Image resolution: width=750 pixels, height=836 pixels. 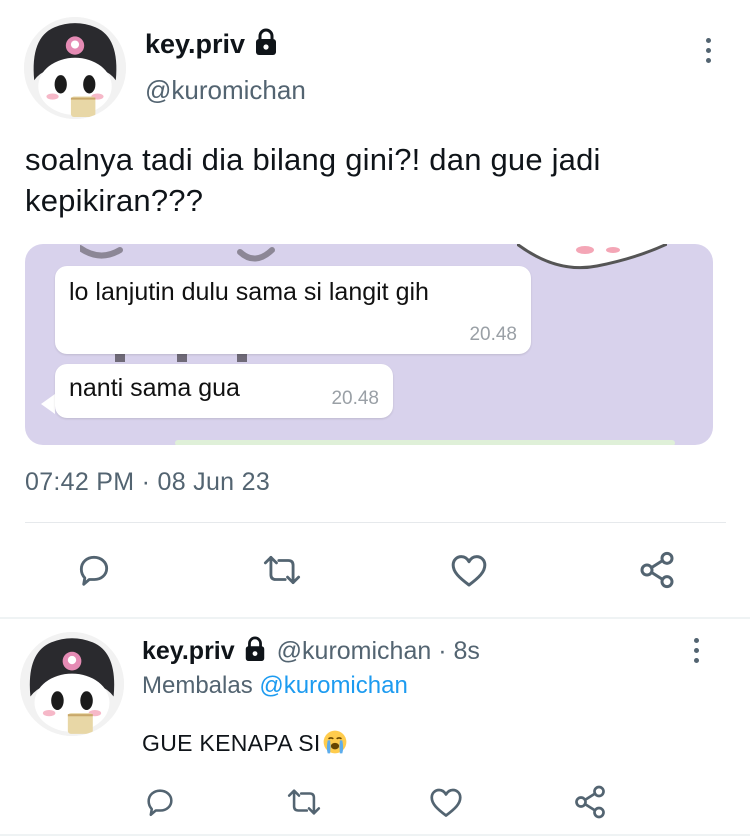 What do you see at coordinates (48, 404) in the screenshot?
I see `chat-bubble-tail` at bounding box center [48, 404].